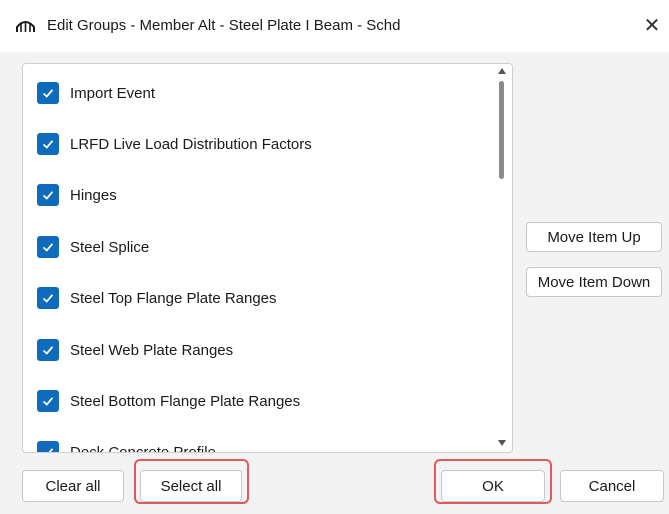  I want to click on list-item-label: LRFD Live Load Distribution Factors, so click(191, 144).